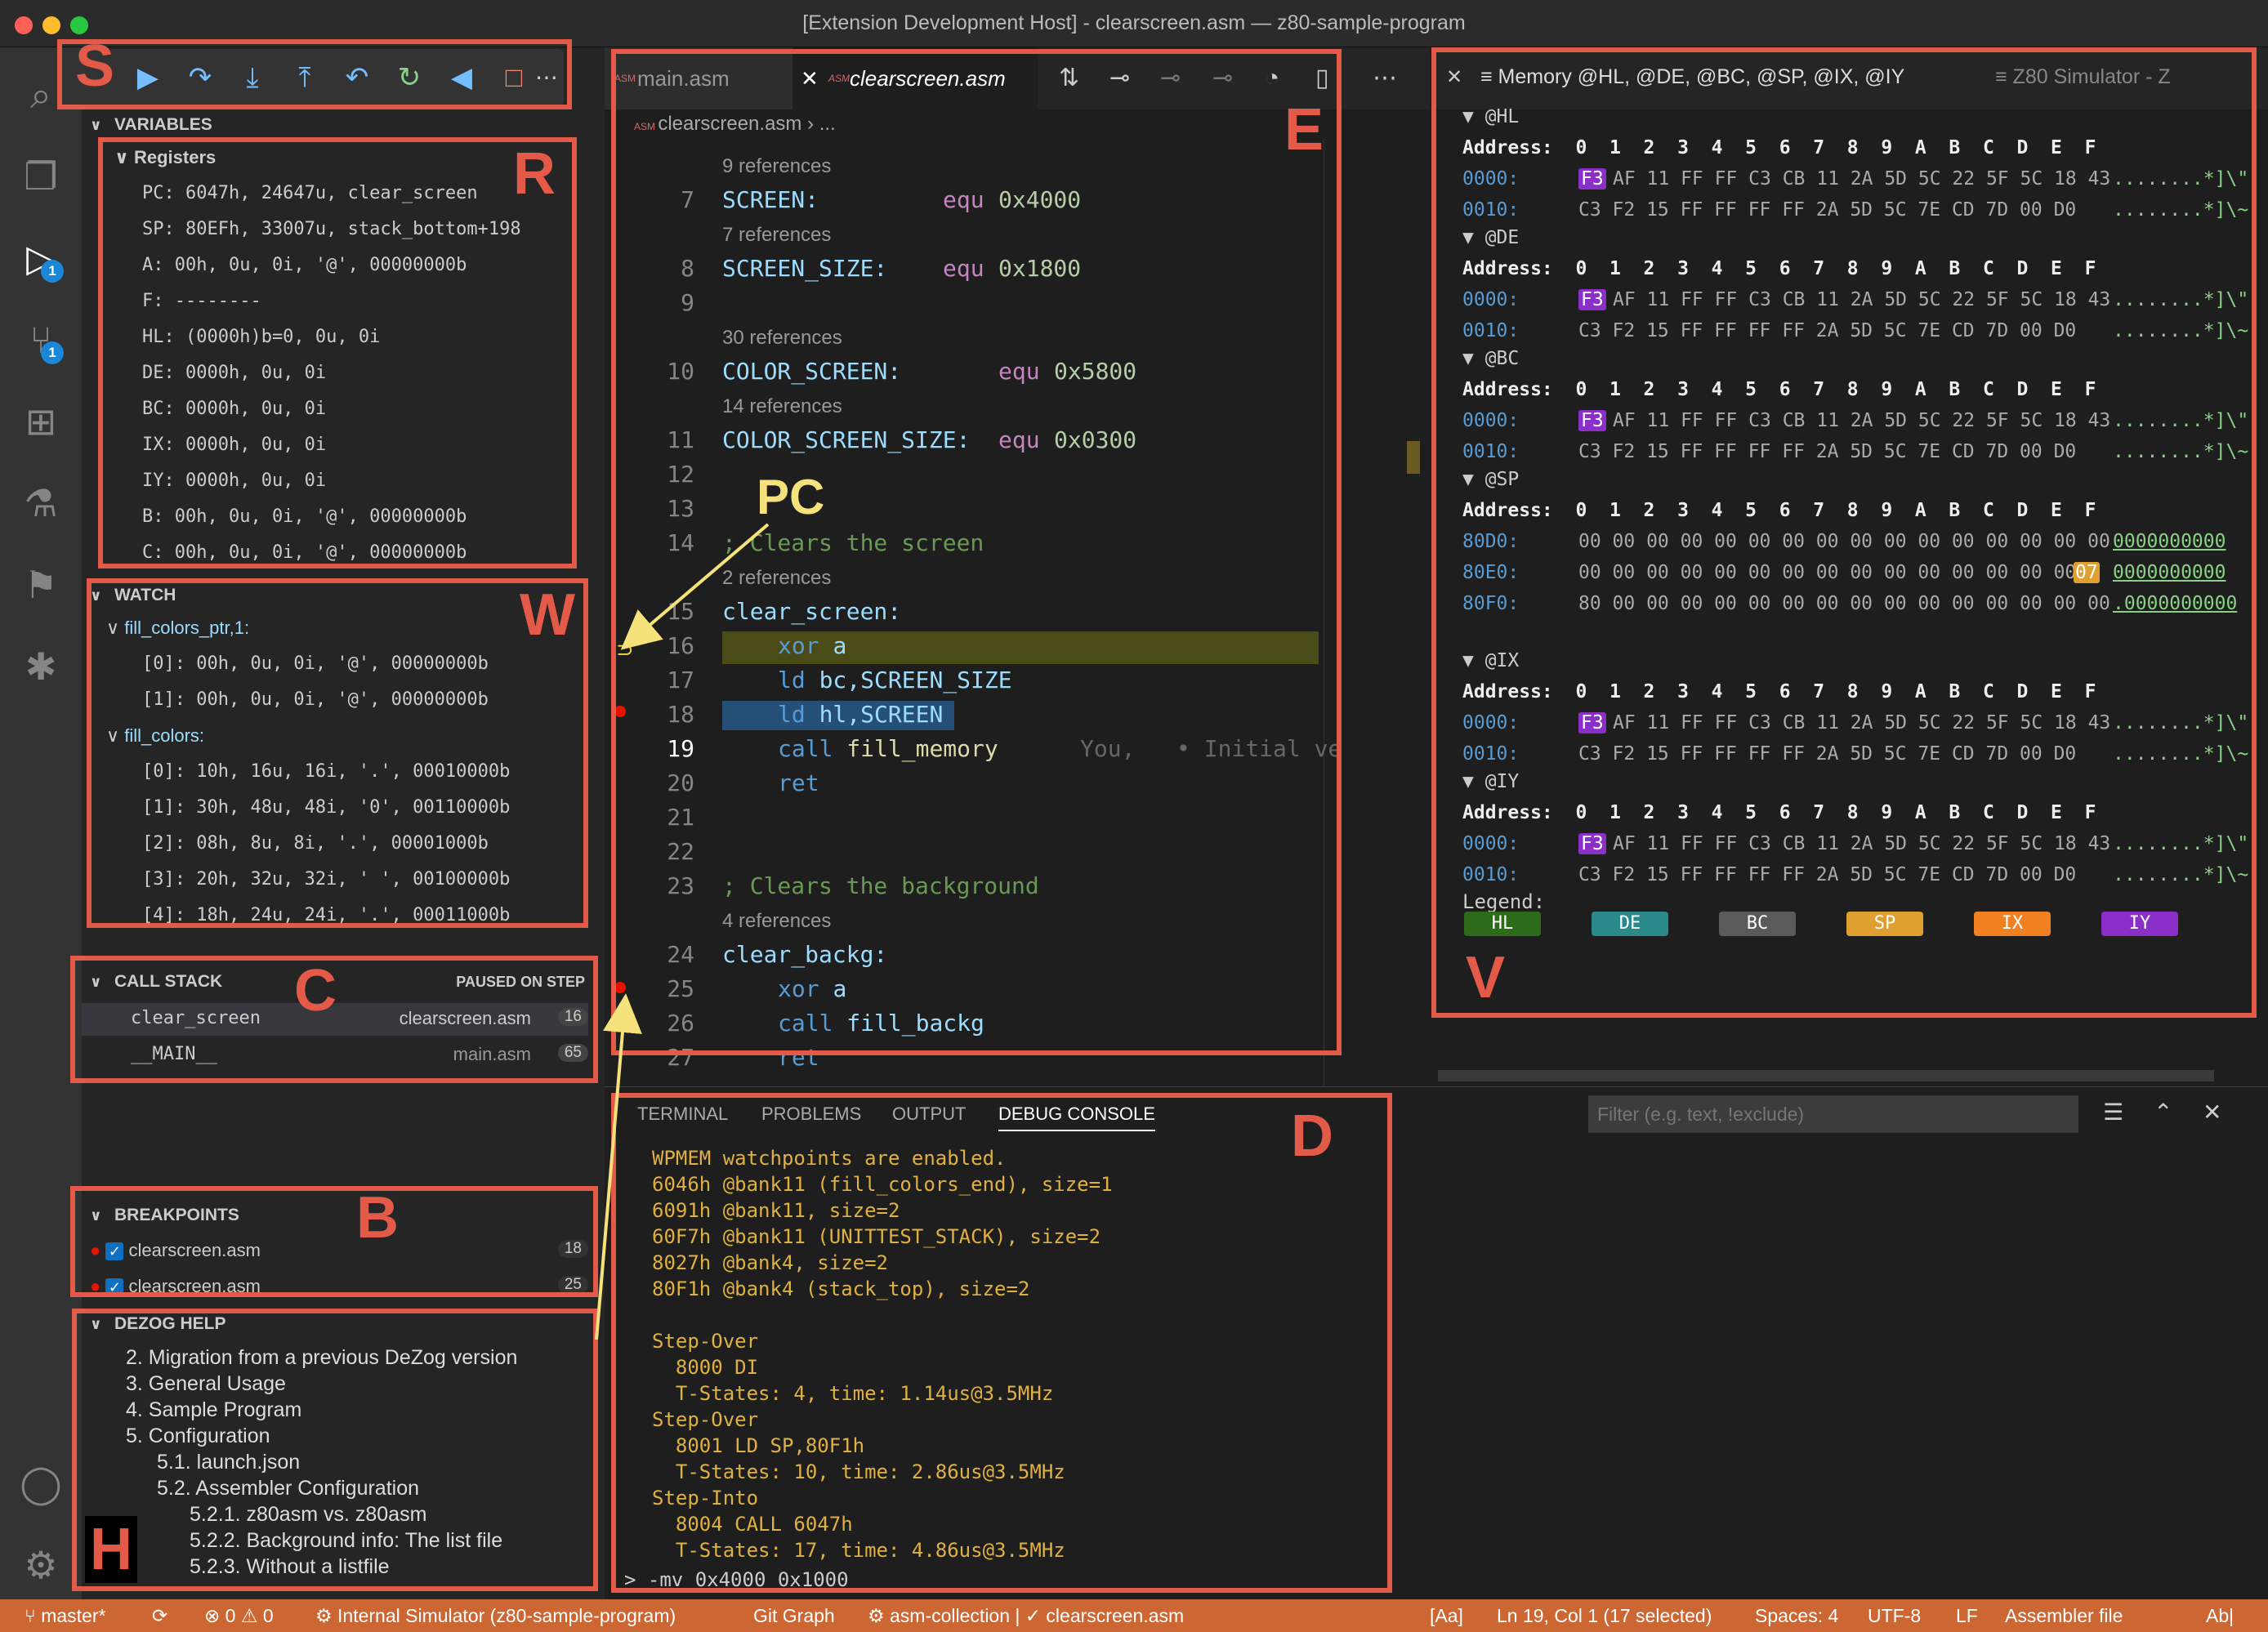 This screenshot has width=2268, height=1632. What do you see at coordinates (1967, 1615) in the screenshot?
I see `line-ending: LF` at bounding box center [1967, 1615].